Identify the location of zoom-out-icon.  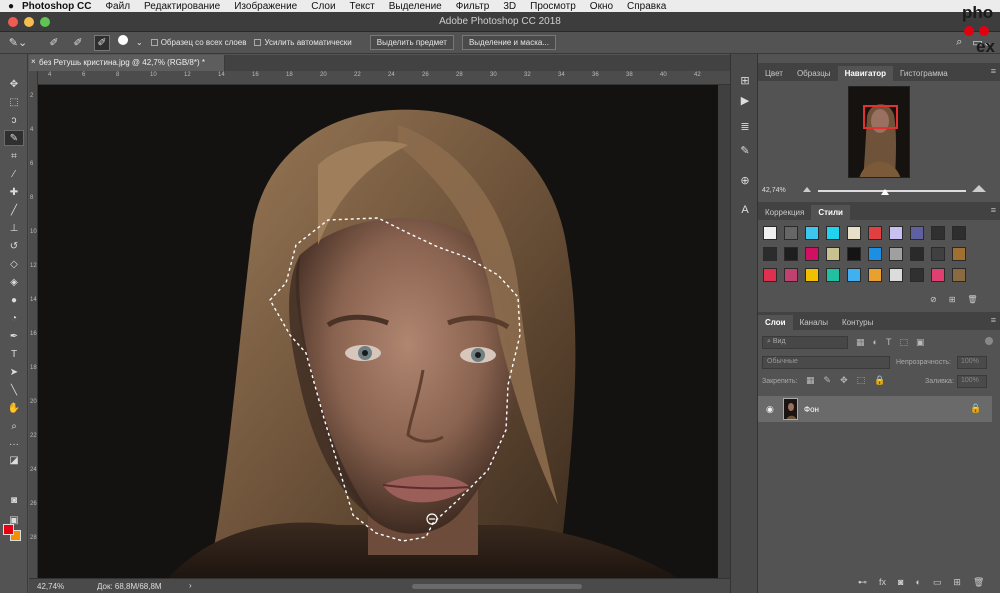
(807, 189).